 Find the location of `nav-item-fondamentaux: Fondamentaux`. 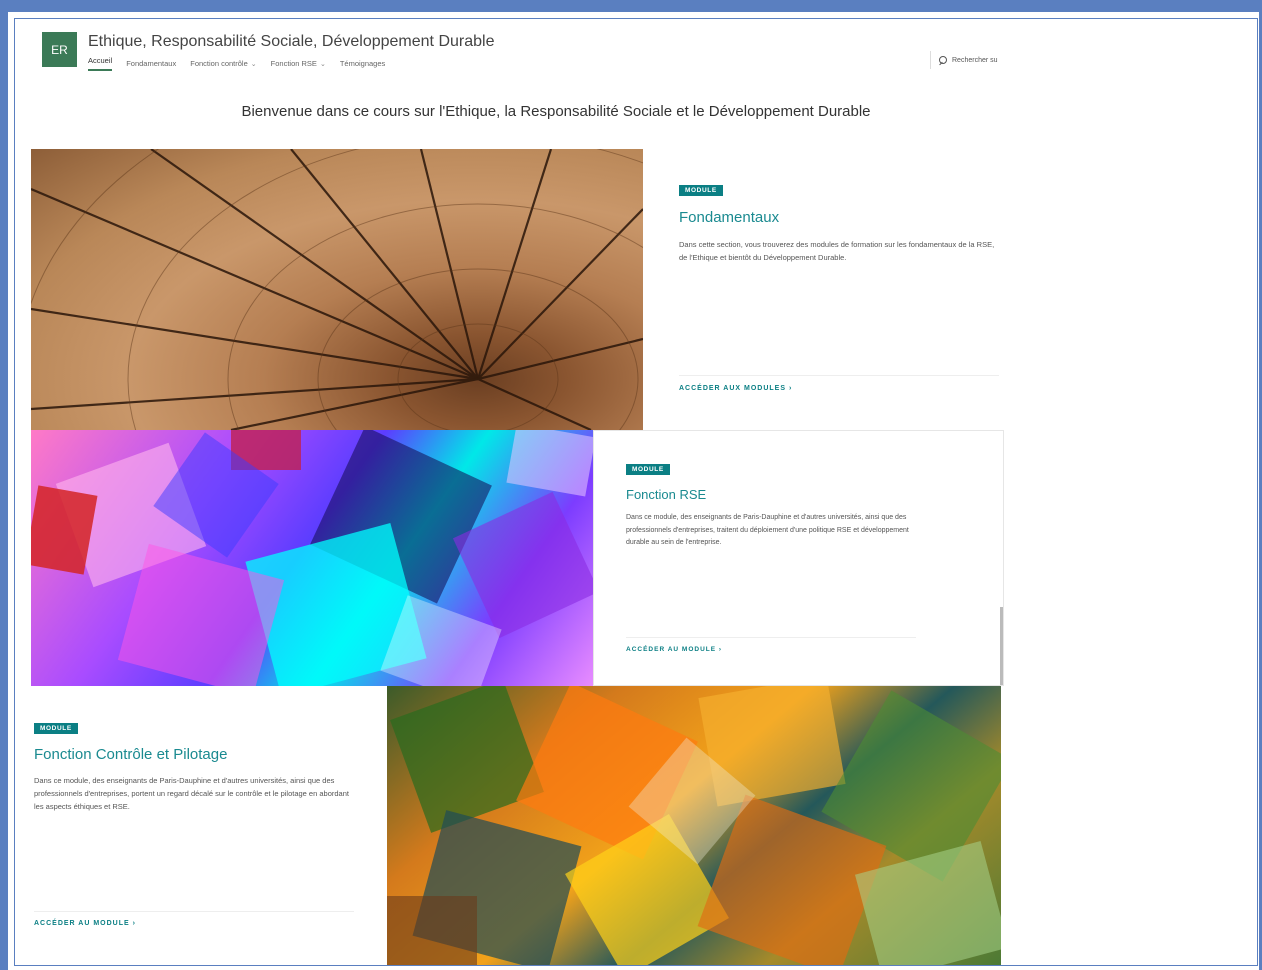

nav-item-fondamentaux: Fondamentaux is located at coordinates (151, 63).